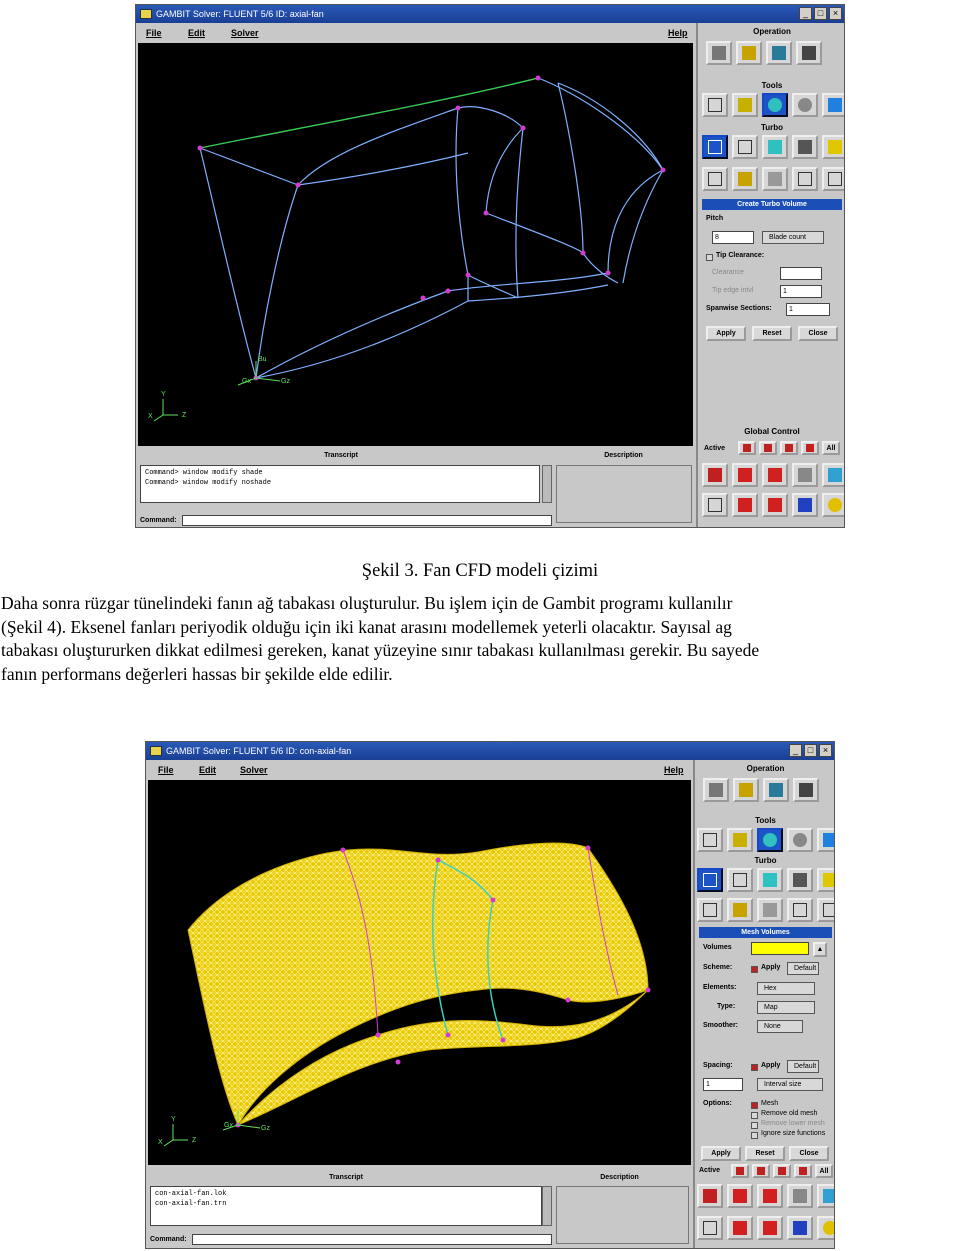 The image size is (960, 1251). What do you see at coordinates (754, 1067) in the screenshot?
I see `spacing-apply-checkbox` at bounding box center [754, 1067].